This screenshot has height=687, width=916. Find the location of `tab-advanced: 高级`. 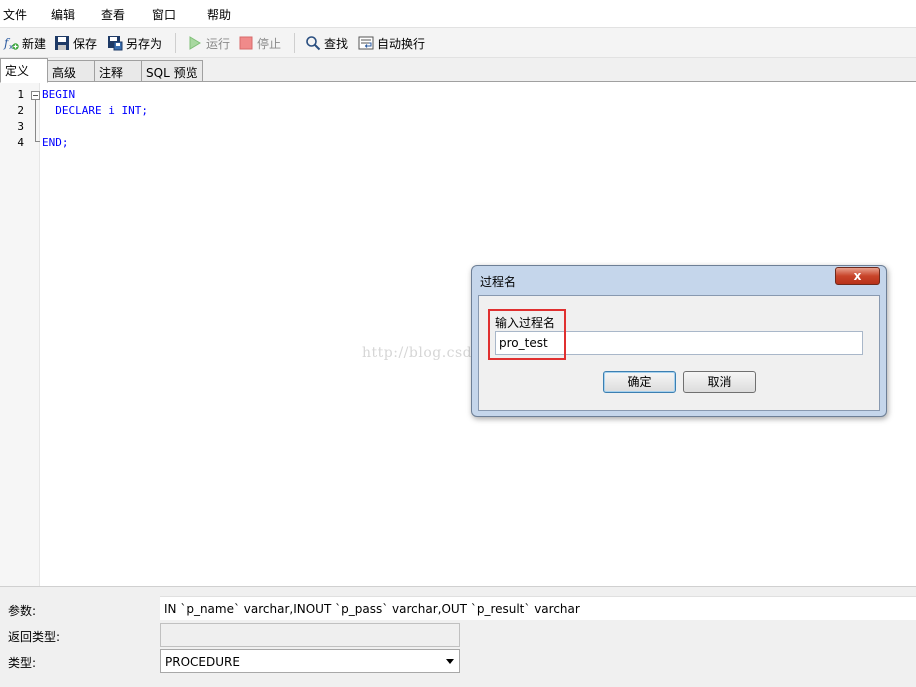

tab-advanced: 高级 is located at coordinates (71, 71).